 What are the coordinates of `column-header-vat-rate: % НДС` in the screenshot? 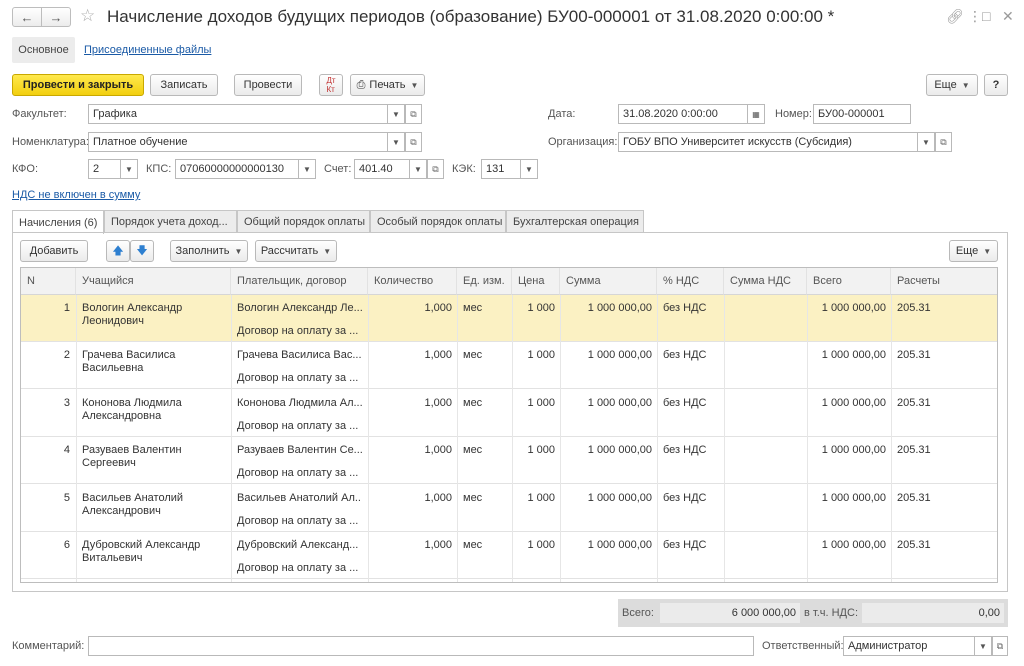 It's located at (690, 281).